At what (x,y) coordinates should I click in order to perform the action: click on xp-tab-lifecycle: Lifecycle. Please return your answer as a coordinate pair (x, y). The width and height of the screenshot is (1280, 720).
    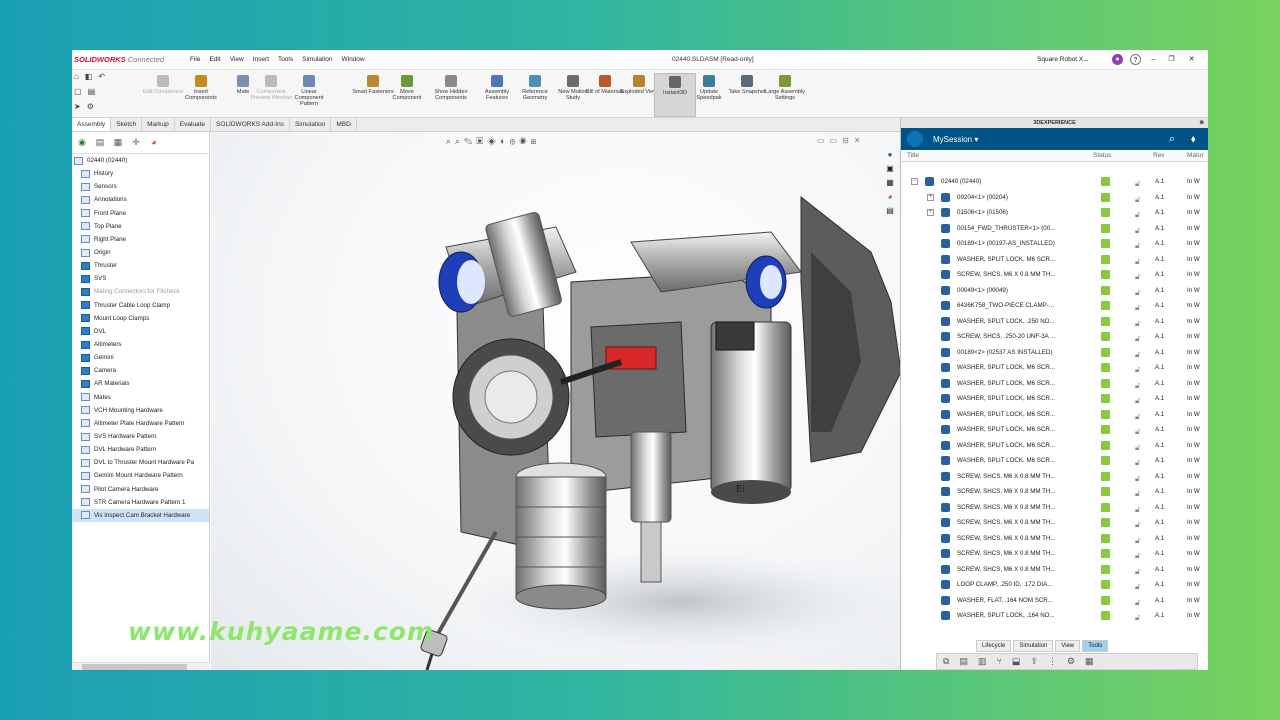
    Looking at the image, I should click on (994, 646).